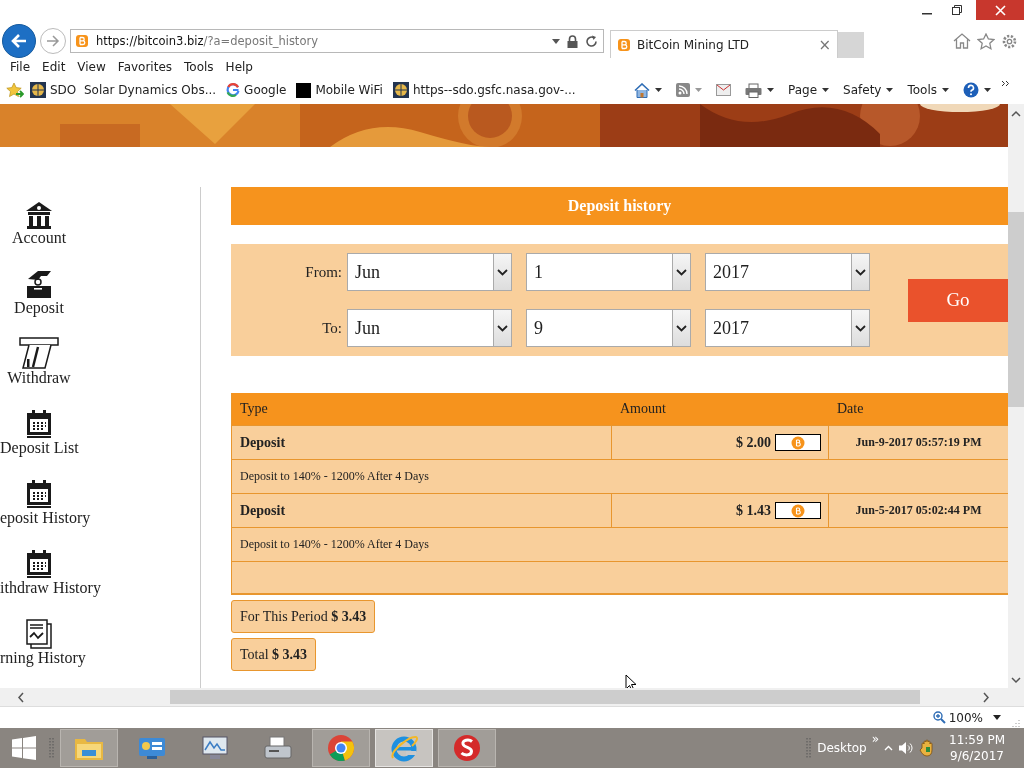 The width and height of the screenshot is (1024, 768). Describe the element at coordinates (43, 658) in the screenshot. I see `sidebar-link: rning History` at that location.